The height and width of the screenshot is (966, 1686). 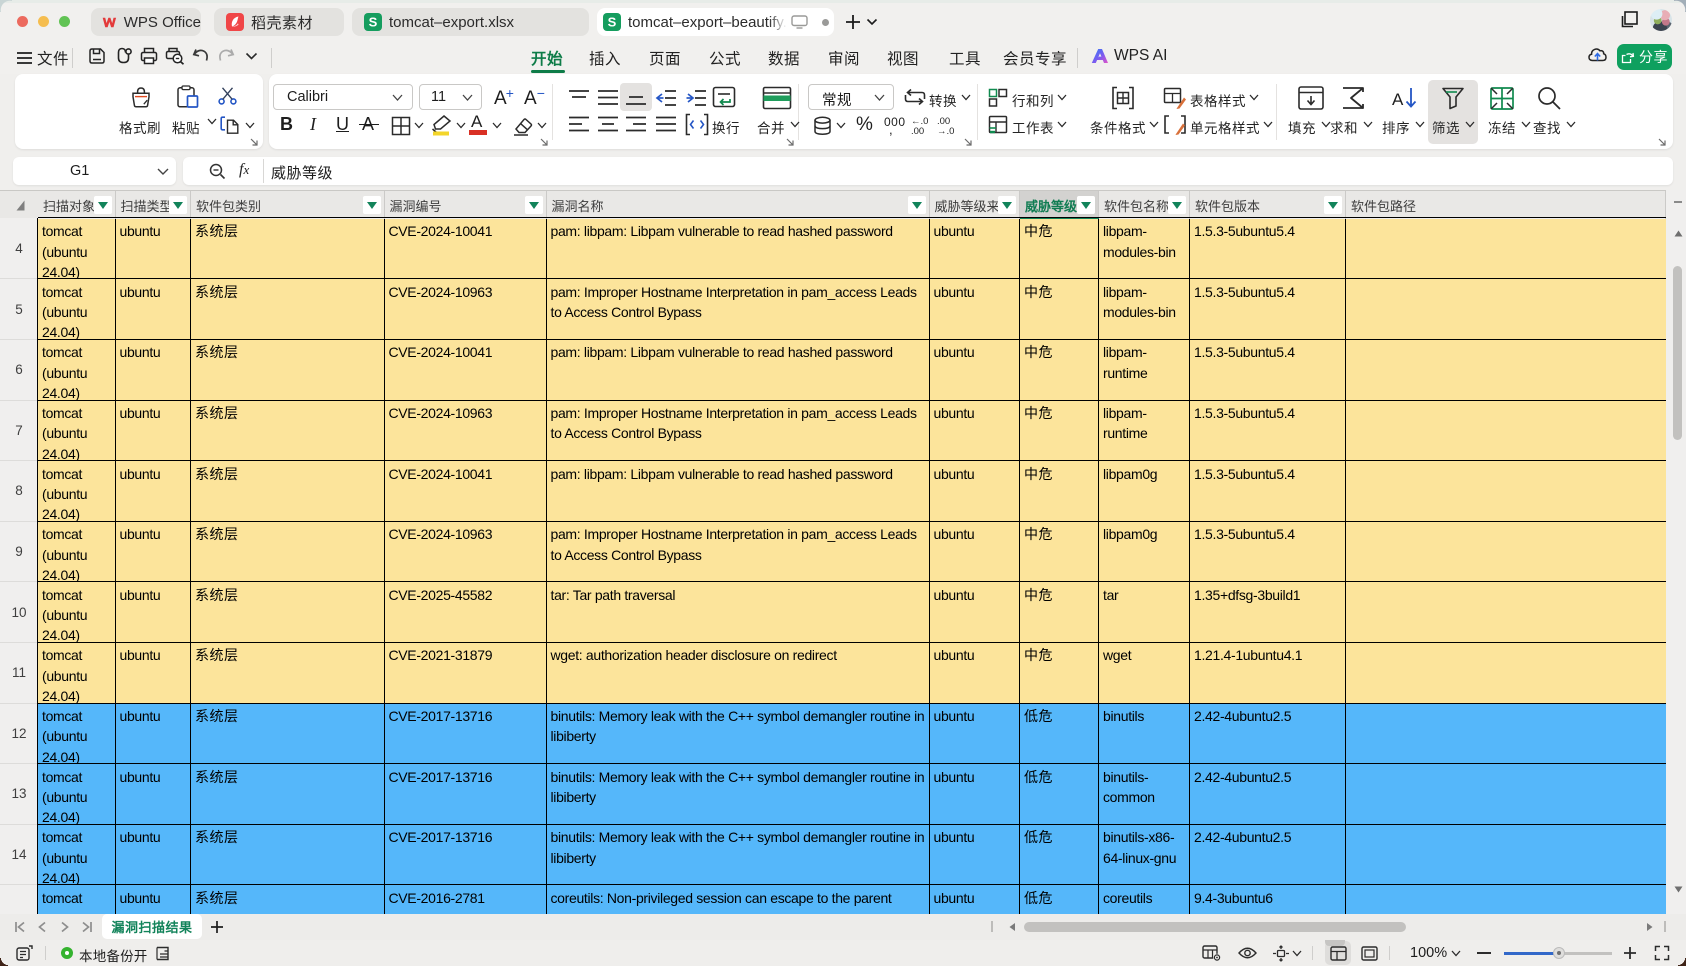 What do you see at coordinates (945, 130) in the screenshot?
I see `svg-text: →.0` at bounding box center [945, 130].